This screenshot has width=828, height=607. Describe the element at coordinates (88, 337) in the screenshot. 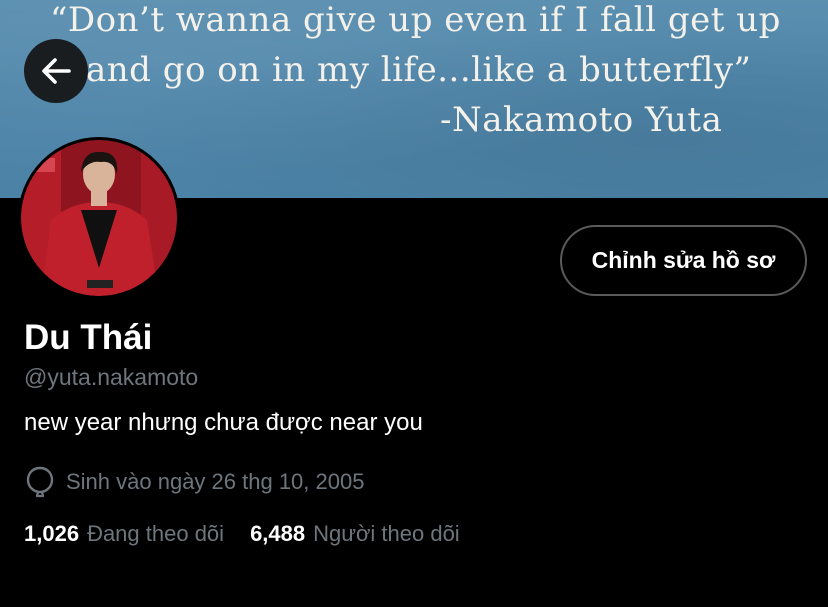

I see `display-name: Du Thái` at that location.